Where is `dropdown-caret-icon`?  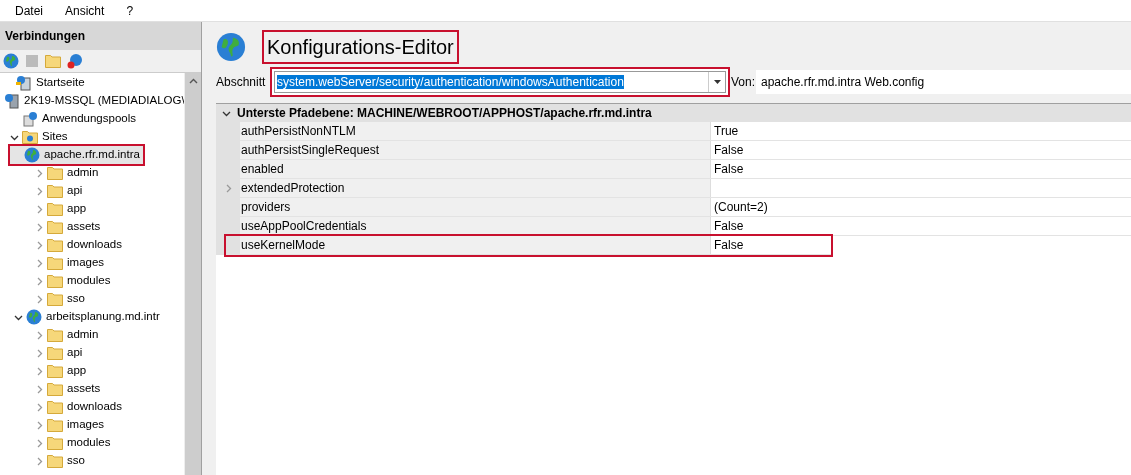
dropdown-caret-icon is located at coordinates (717, 82).